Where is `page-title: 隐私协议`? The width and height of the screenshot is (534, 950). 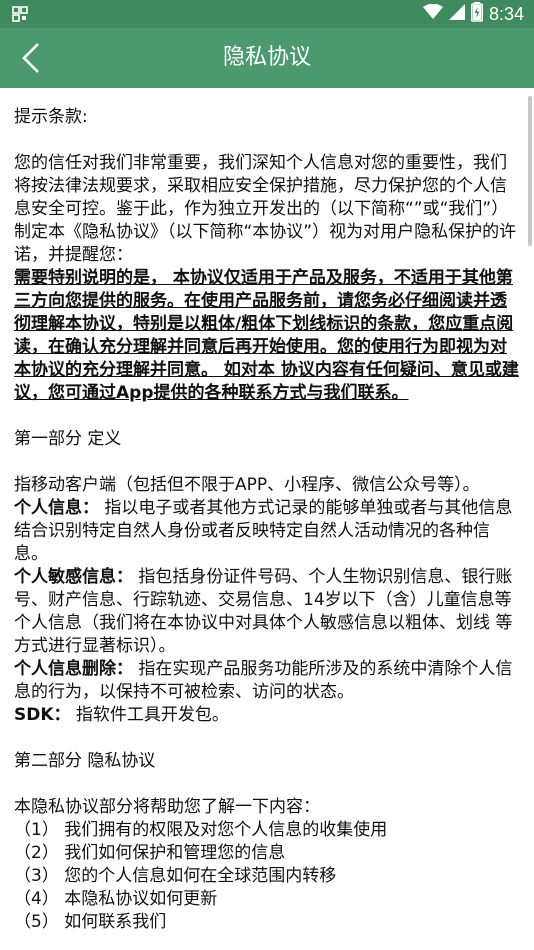 page-title: 隐私协议 is located at coordinates (266, 57).